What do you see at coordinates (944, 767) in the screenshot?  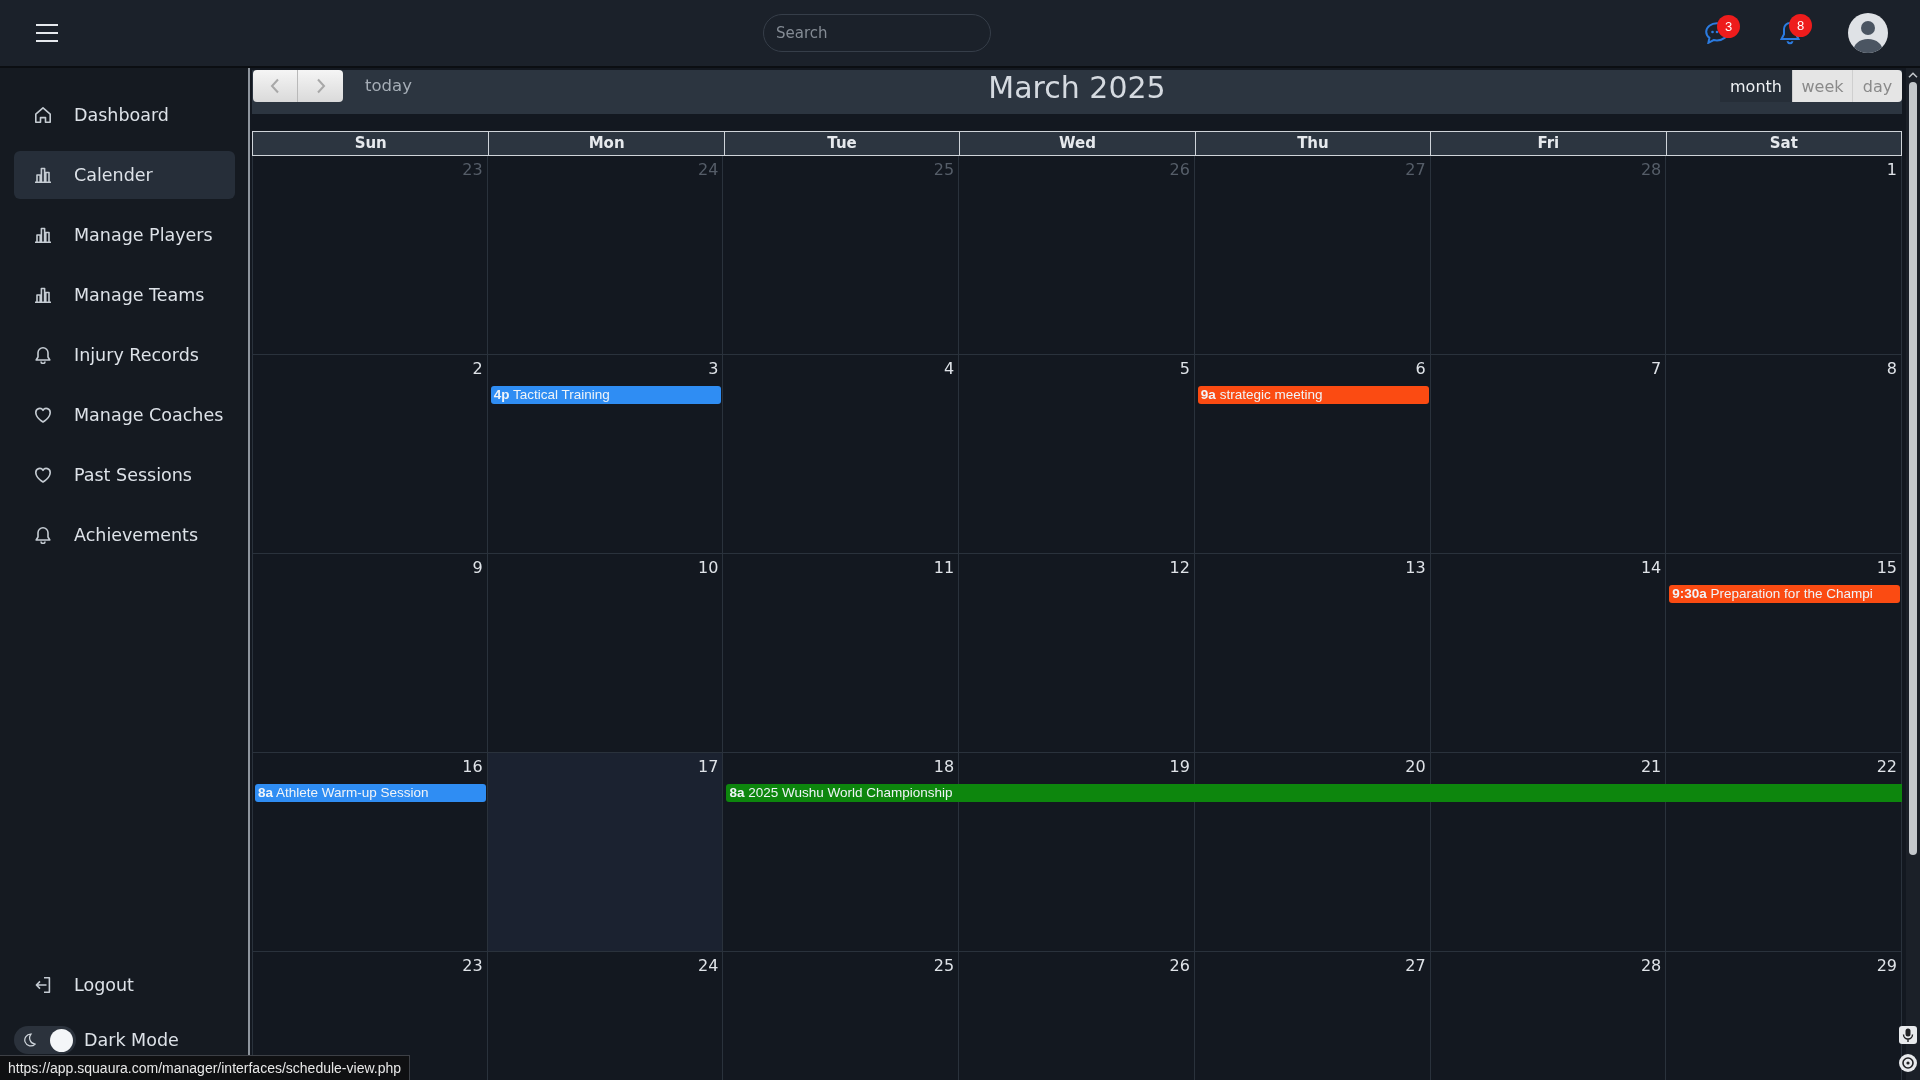 I see `day-number: 18` at bounding box center [944, 767].